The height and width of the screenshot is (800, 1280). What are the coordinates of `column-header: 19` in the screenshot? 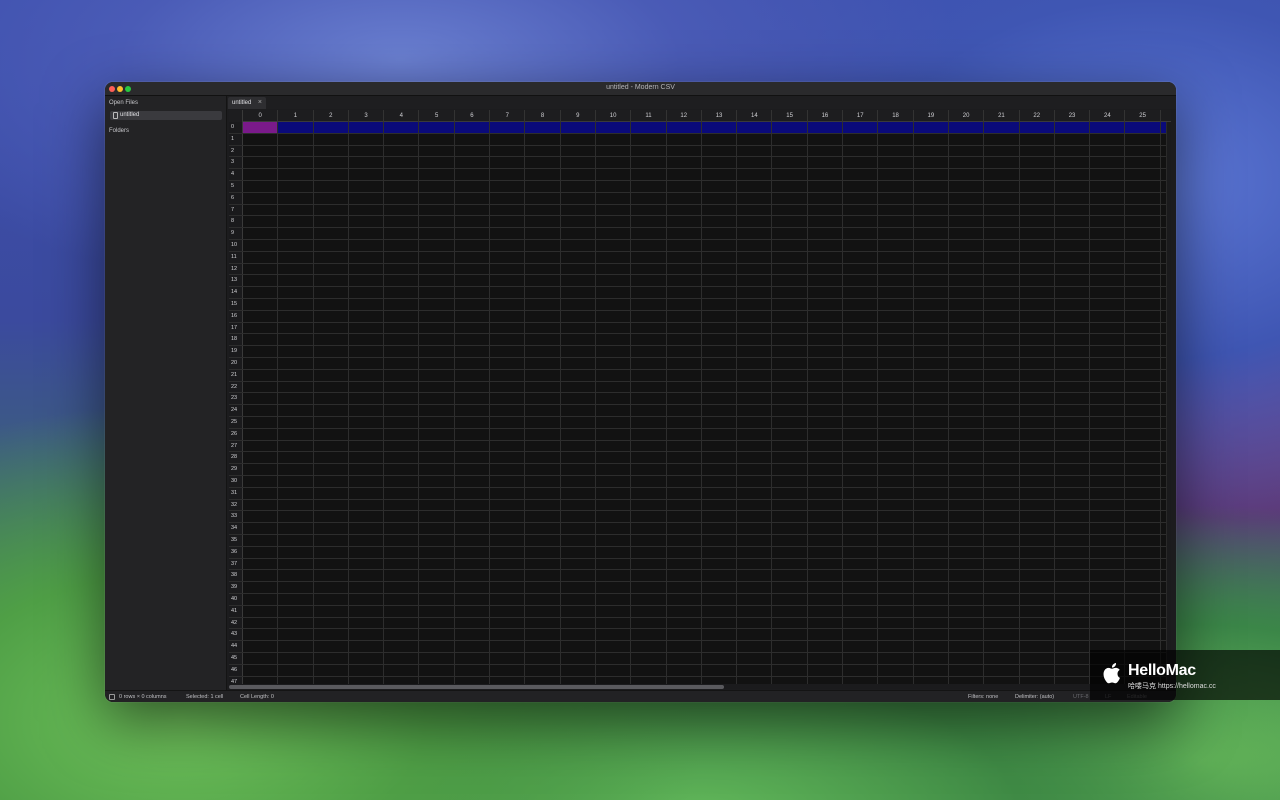 It's located at (931, 116).